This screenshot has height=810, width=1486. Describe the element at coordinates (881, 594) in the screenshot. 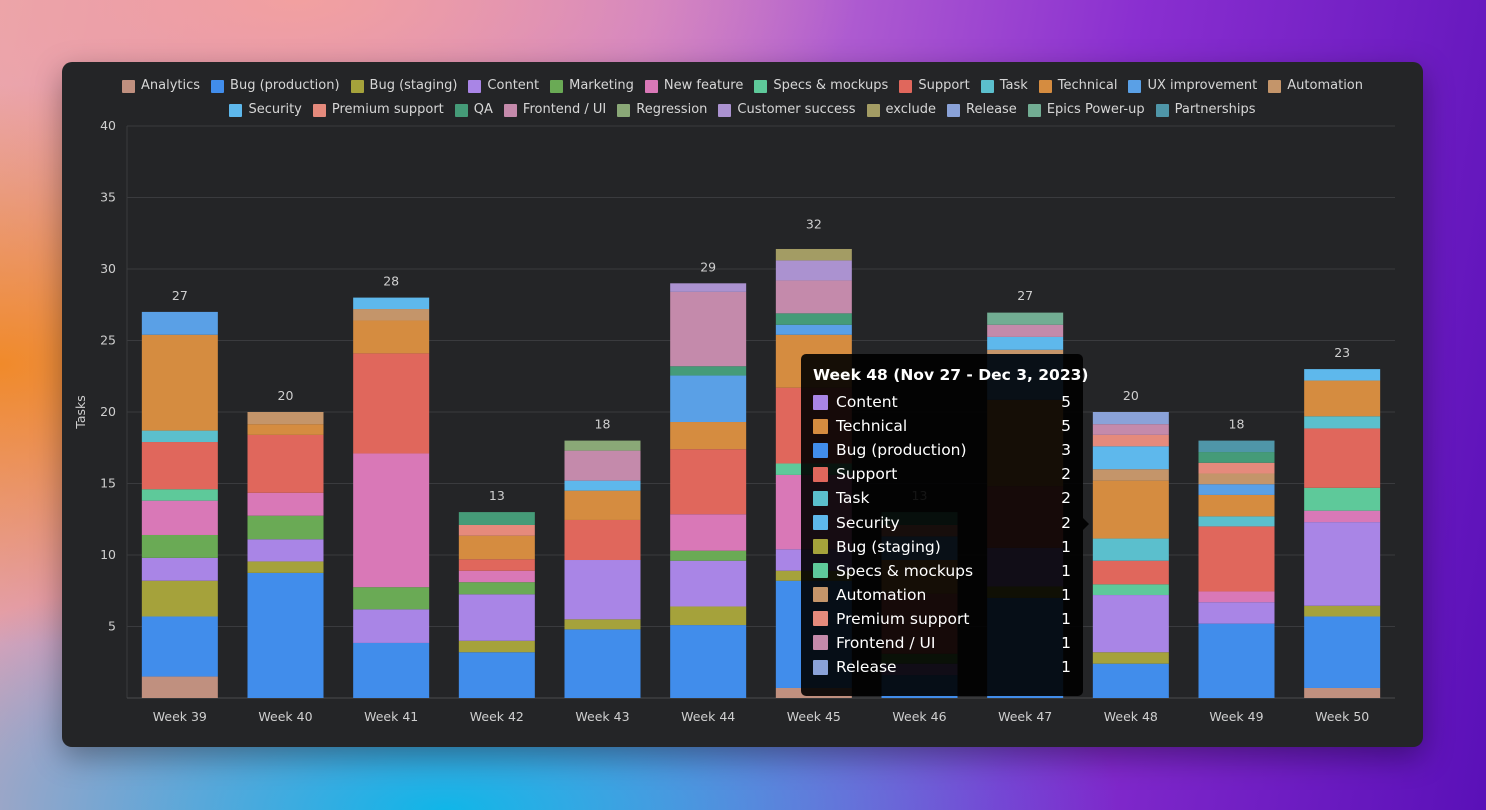

I see `tooltip-label: Automation` at that location.